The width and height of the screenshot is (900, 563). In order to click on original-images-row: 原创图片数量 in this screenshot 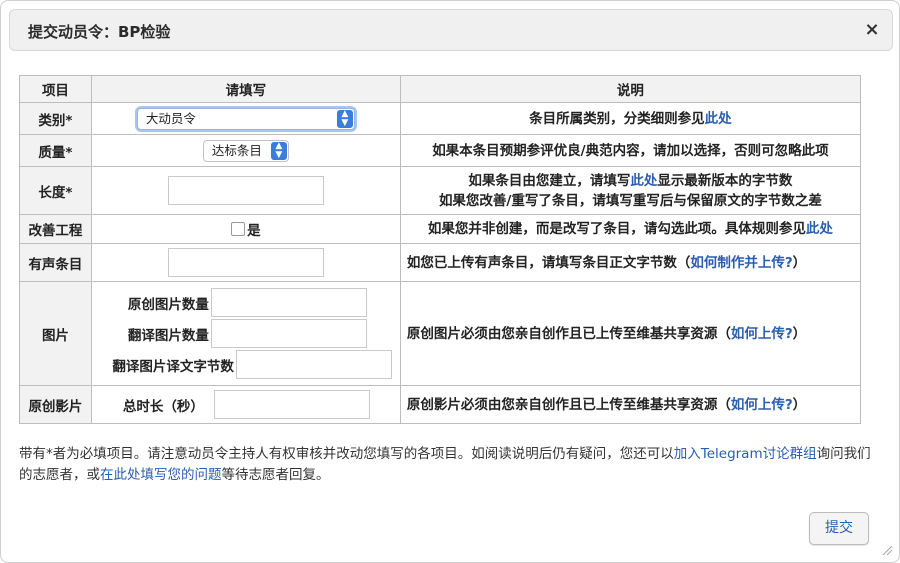, I will do `click(246, 302)`.